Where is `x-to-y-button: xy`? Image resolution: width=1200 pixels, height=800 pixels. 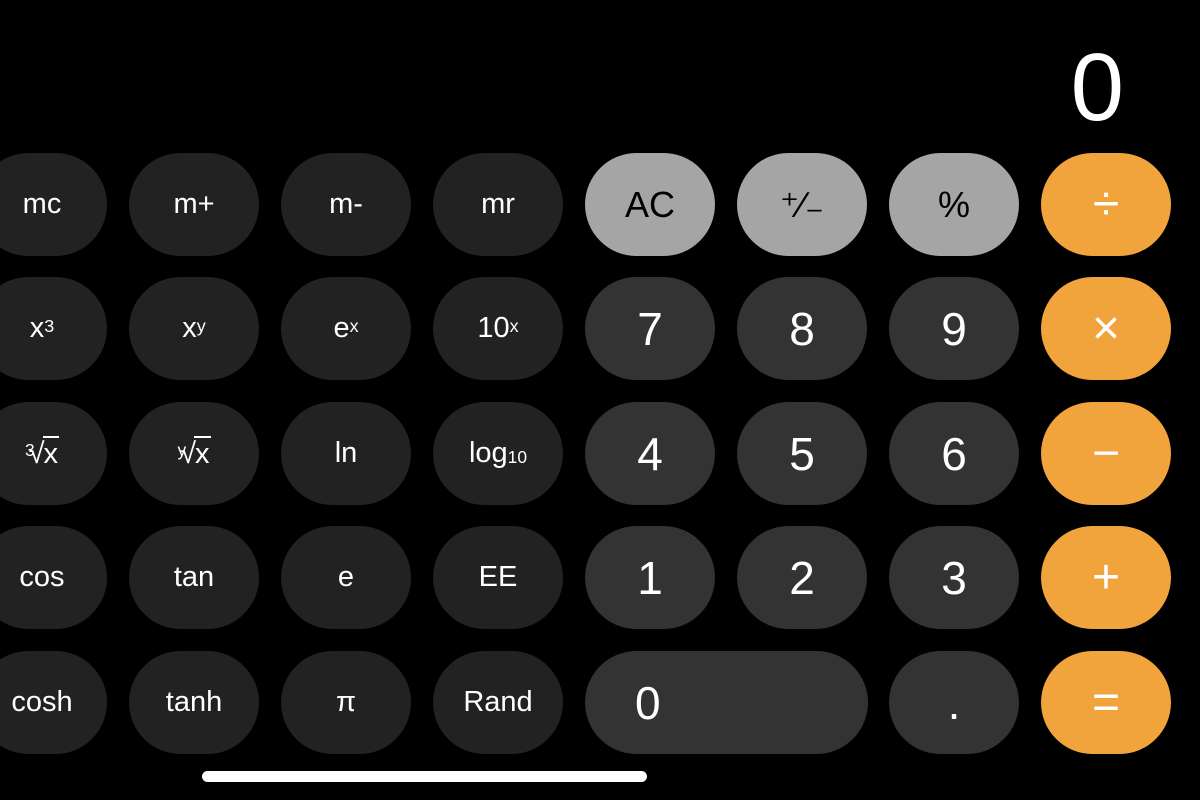 x-to-y-button: xy is located at coordinates (194, 328).